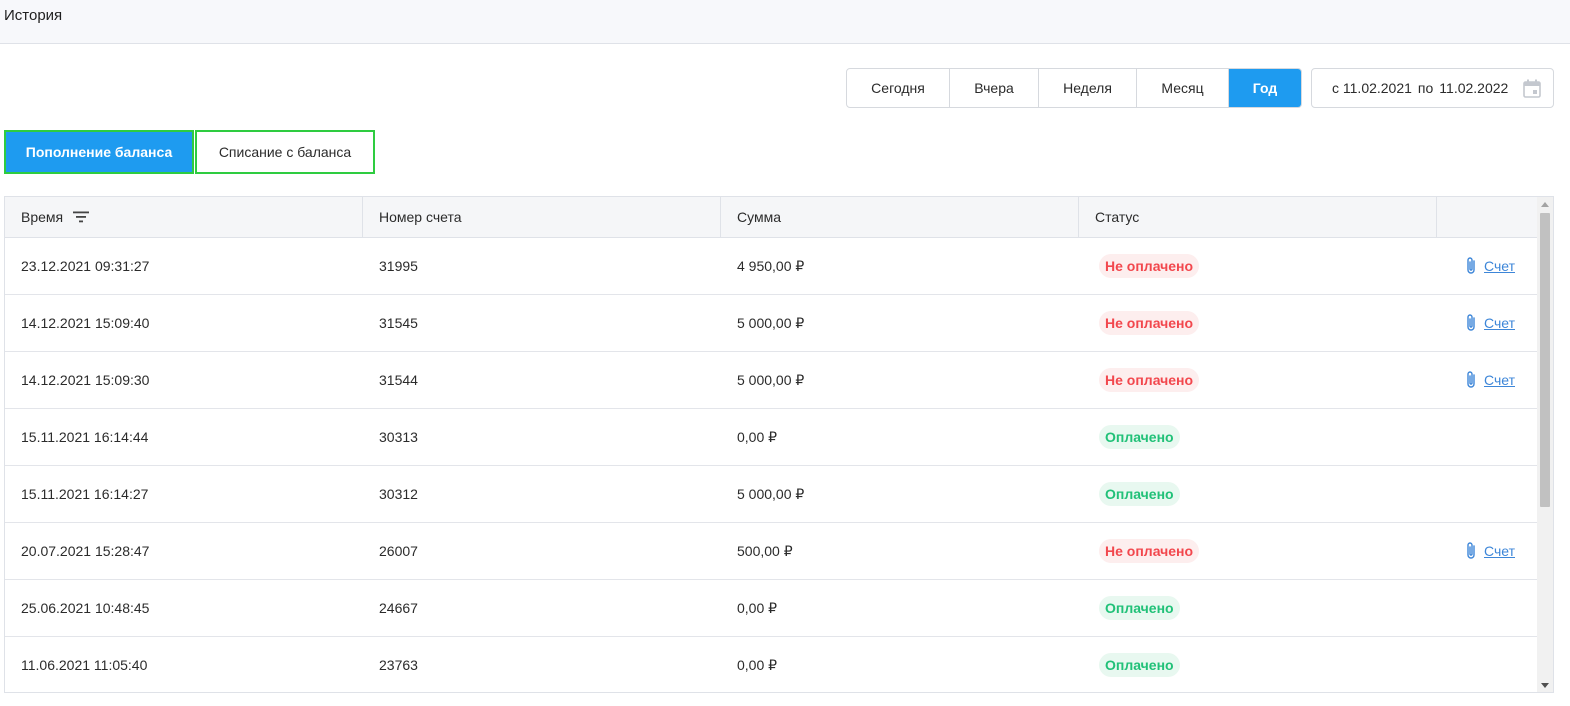  What do you see at coordinates (398, 494) in the screenshot?
I see `cell-account: 30312` at bounding box center [398, 494].